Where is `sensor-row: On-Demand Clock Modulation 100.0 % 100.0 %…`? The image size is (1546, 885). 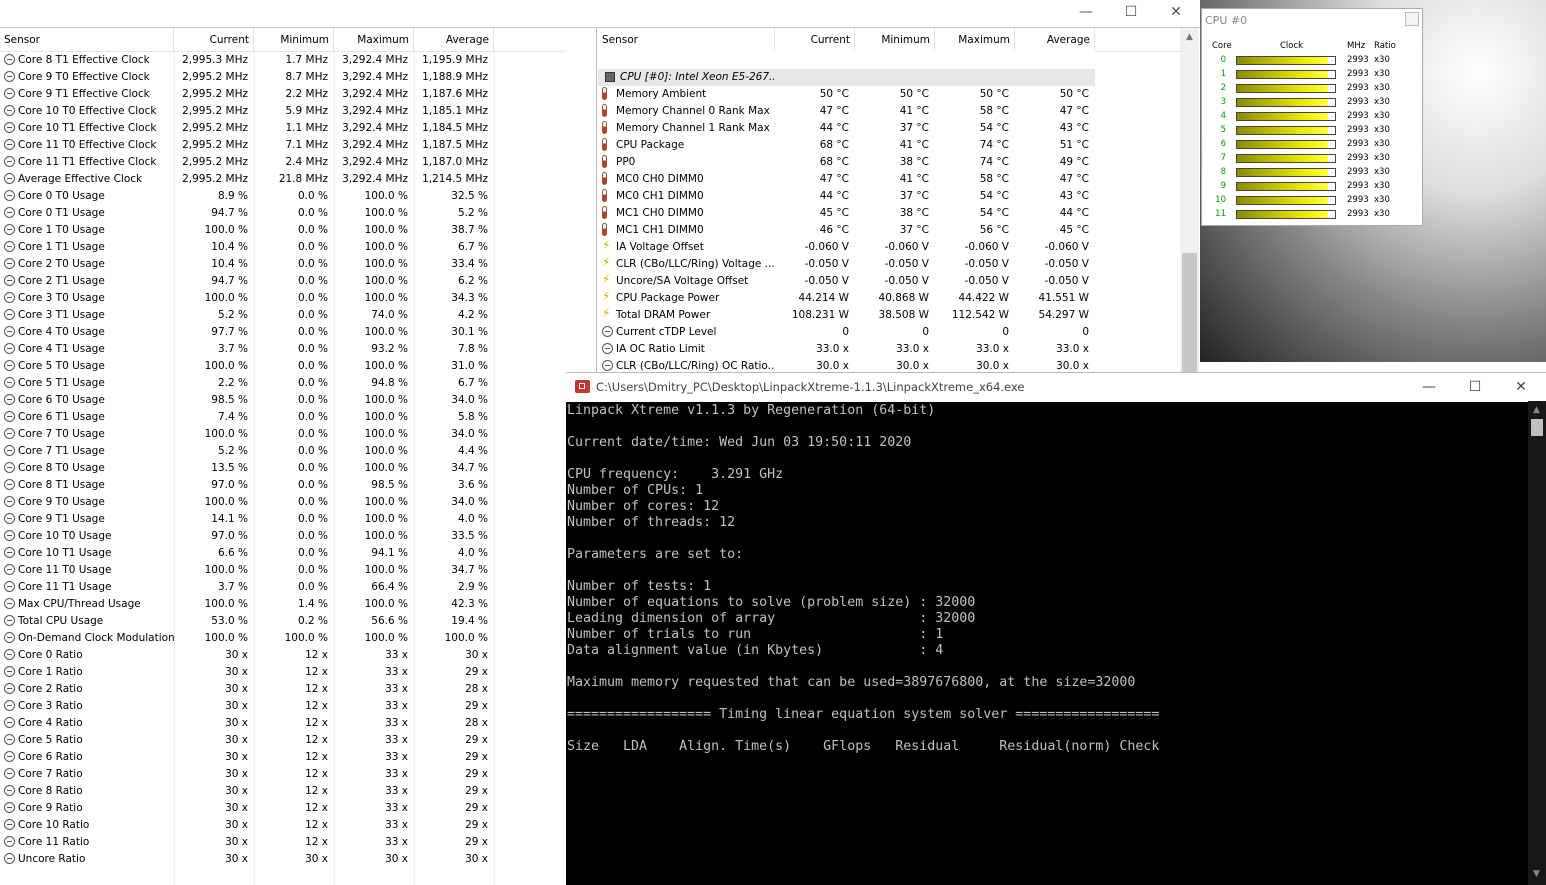 sensor-row: On-Demand Clock Modulation 100.0 % 100.0 %… is located at coordinates (247, 638).